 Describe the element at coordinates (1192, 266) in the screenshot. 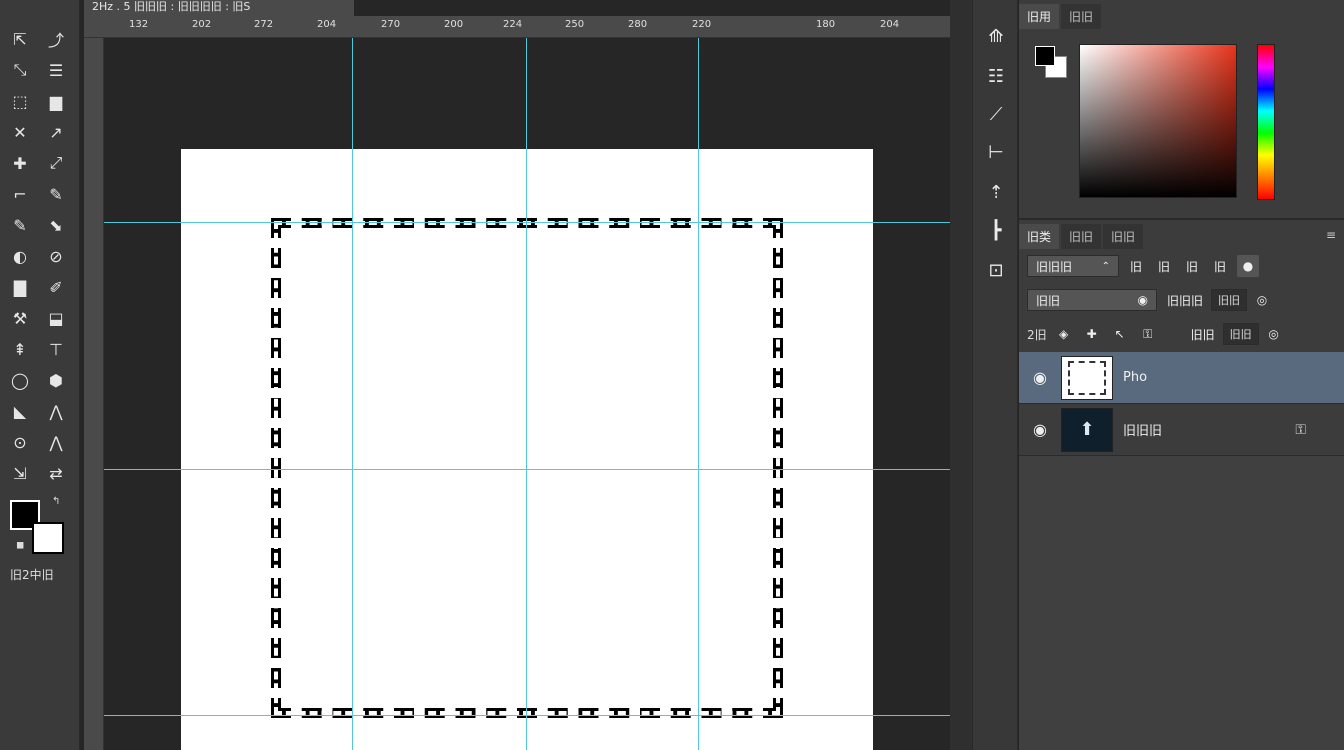

I see `filter-type-icon: 旧` at that location.